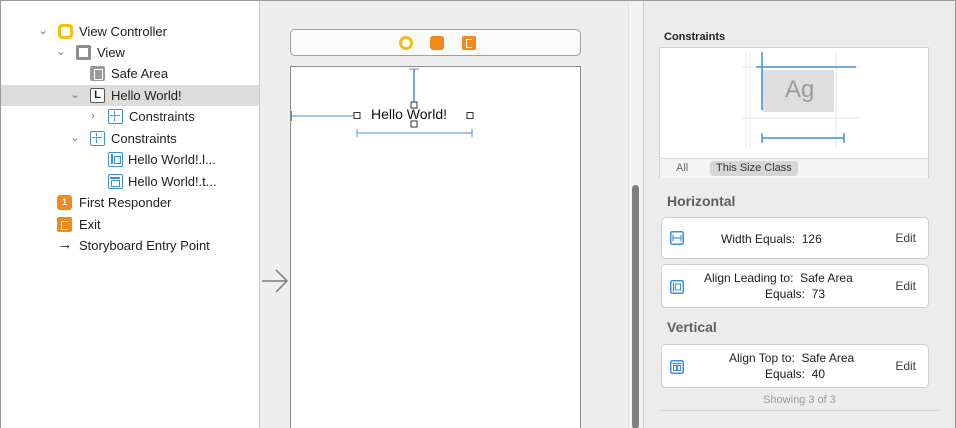 This screenshot has width=956, height=428. What do you see at coordinates (130, 224) in the screenshot?
I see `outline-item-exit: Exit` at bounding box center [130, 224].